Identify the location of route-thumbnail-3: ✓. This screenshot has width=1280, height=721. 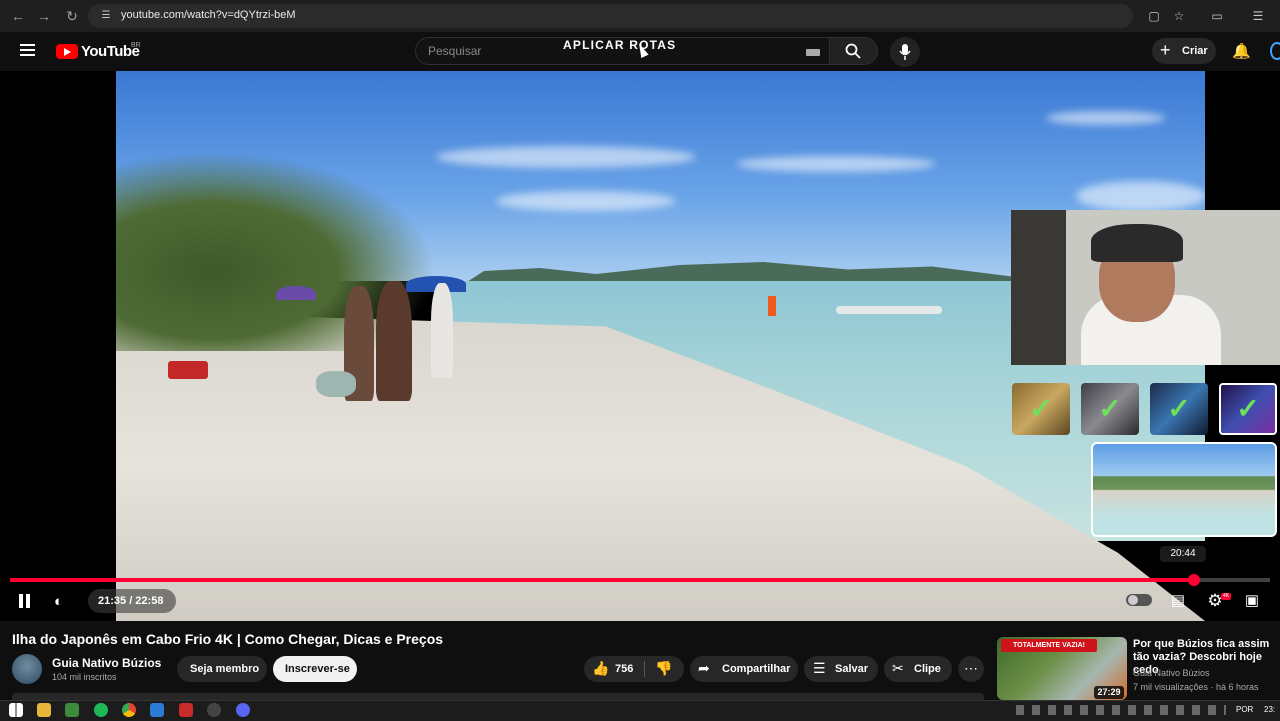
(1179, 409).